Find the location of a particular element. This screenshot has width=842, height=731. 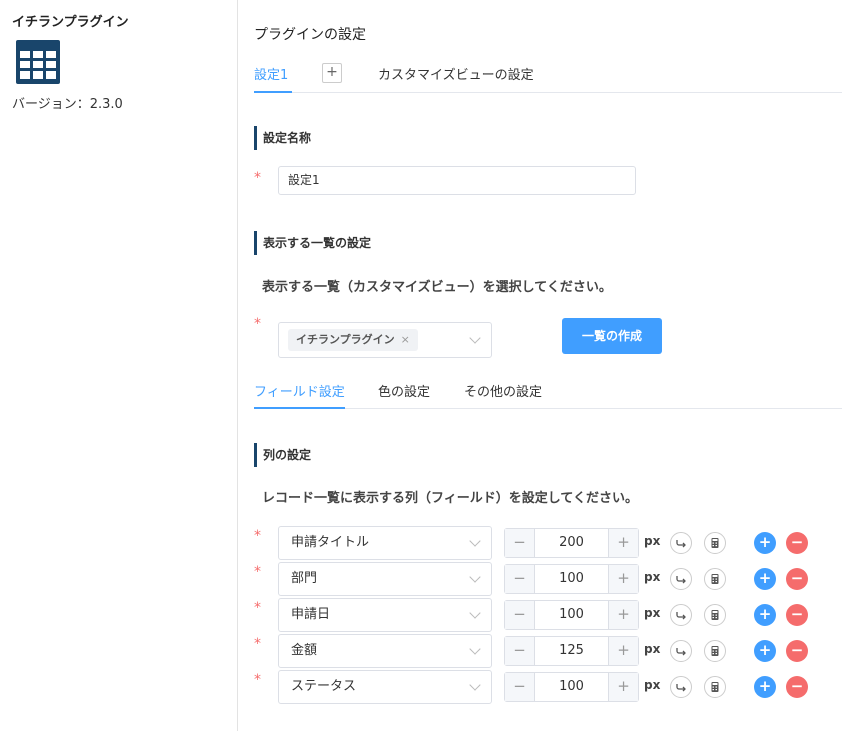

field-select-value: 申請タイトル is located at coordinates (330, 542).